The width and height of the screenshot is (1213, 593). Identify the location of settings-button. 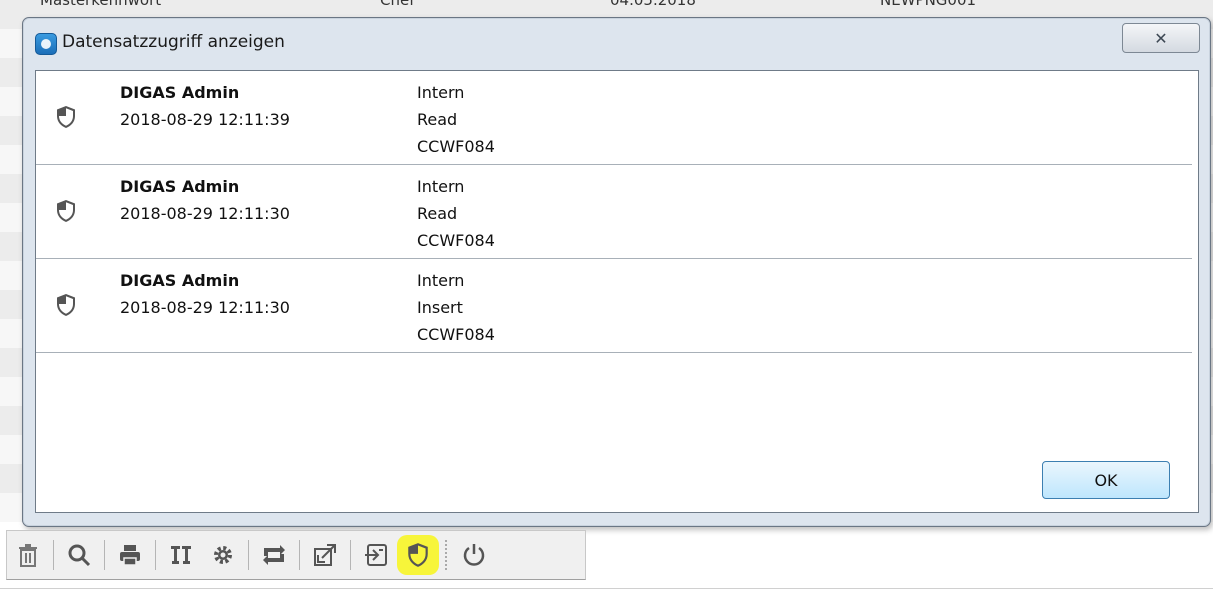
(223, 555).